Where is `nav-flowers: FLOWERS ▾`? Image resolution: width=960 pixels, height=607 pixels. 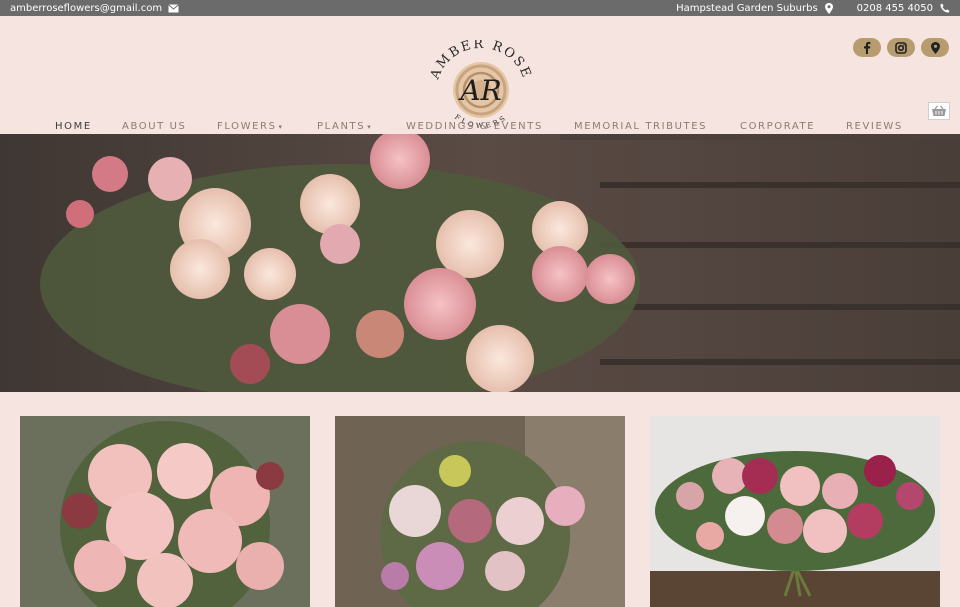
nav-flowers: FLOWERS ▾ is located at coordinates (250, 126).